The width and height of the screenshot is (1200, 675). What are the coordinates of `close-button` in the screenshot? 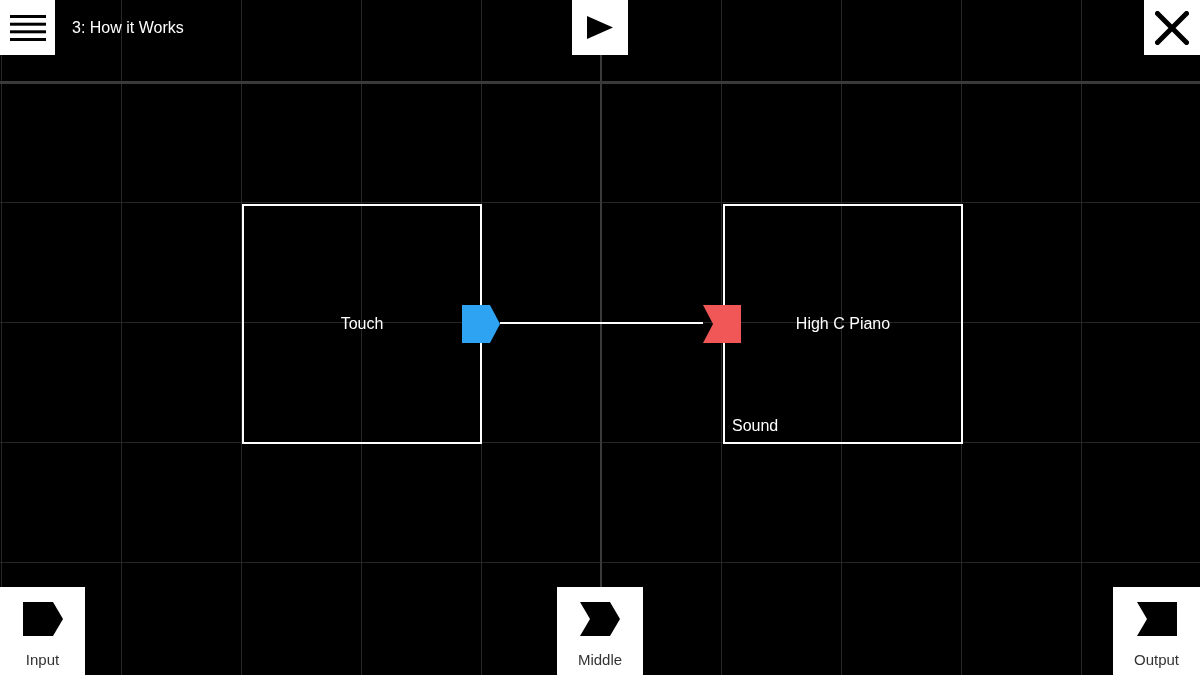 It's located at (1172, 27).